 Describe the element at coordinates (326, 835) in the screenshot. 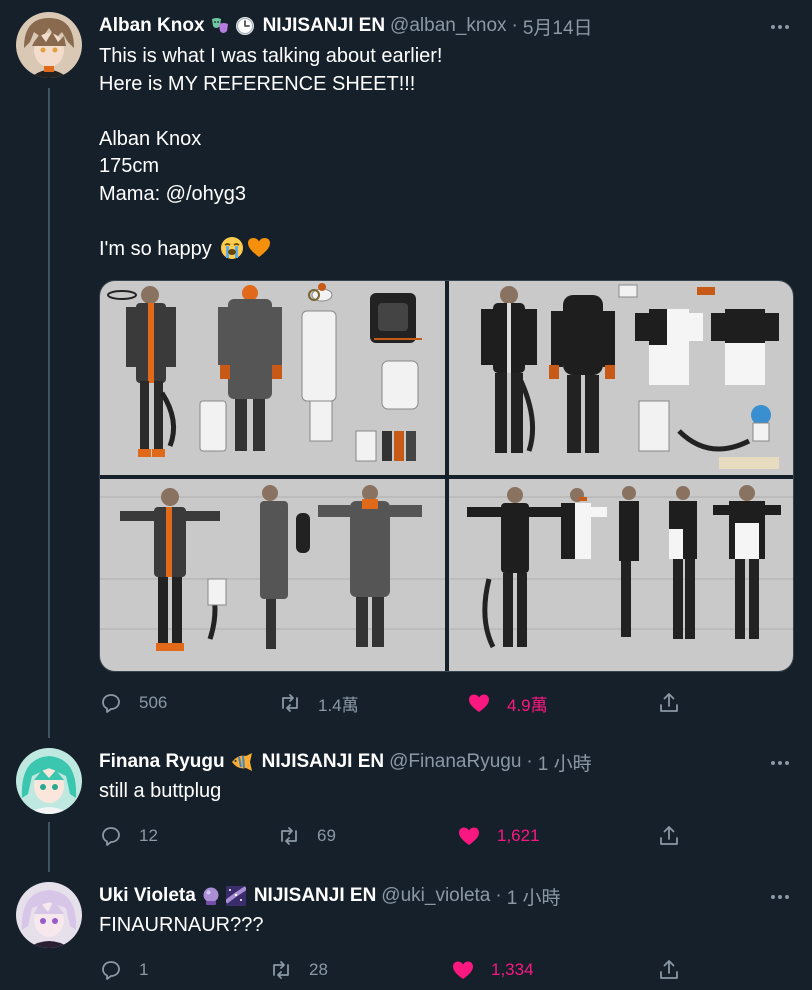

I see `retweet-count: 69` at that location.